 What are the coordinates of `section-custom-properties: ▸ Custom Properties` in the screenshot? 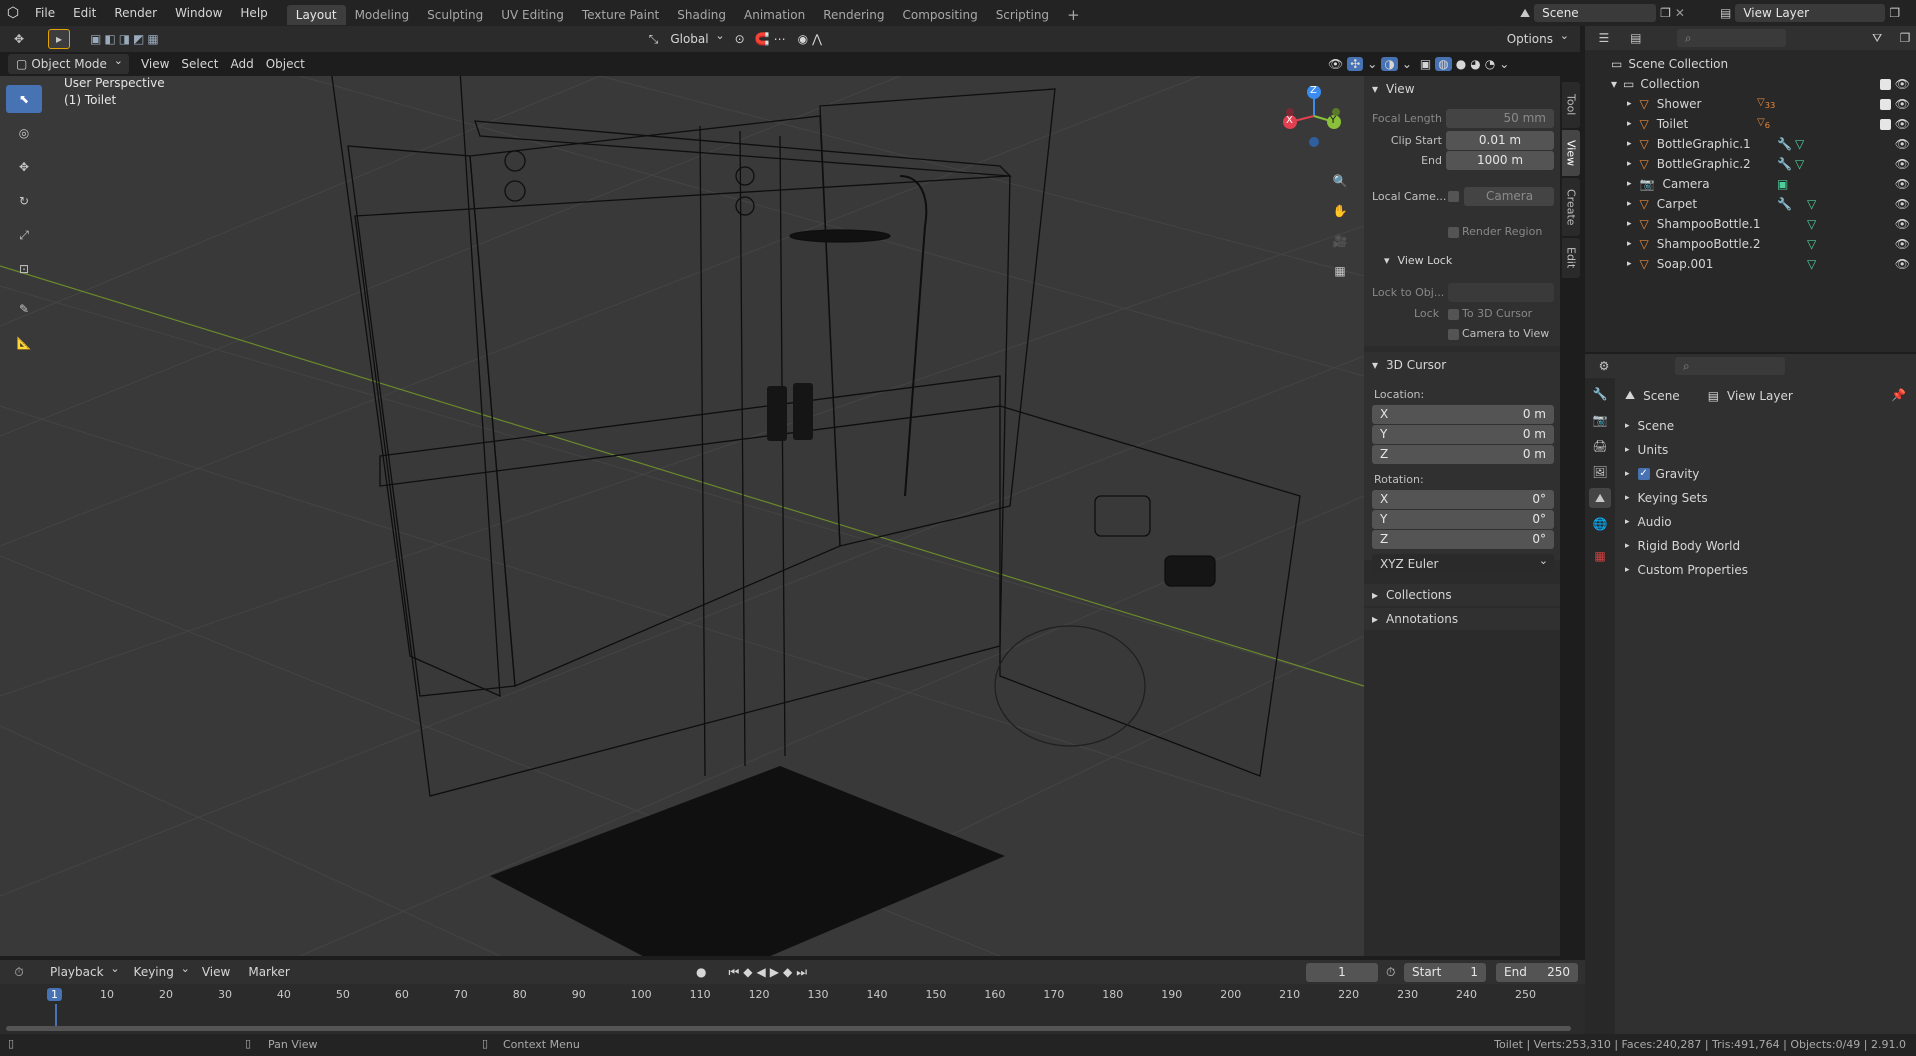 It's located at (1765, 570).